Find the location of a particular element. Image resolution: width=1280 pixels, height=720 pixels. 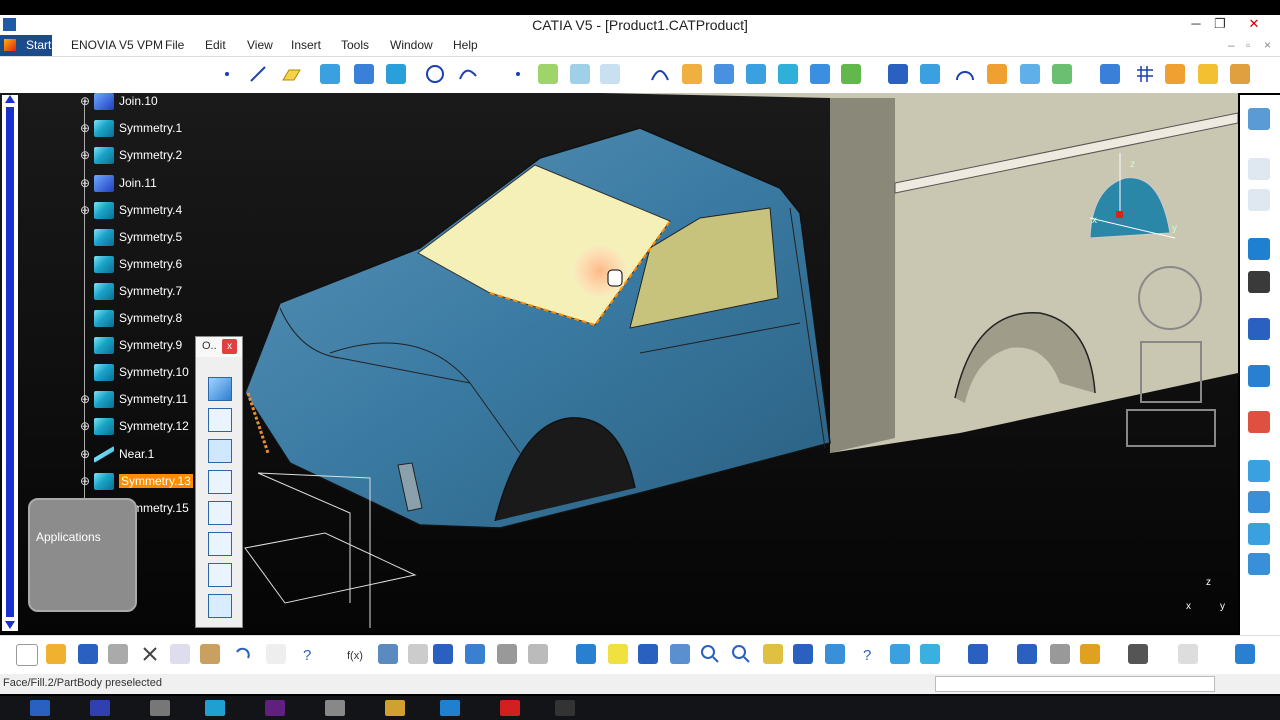

grid-icon is located at coordinates (1145, 74).